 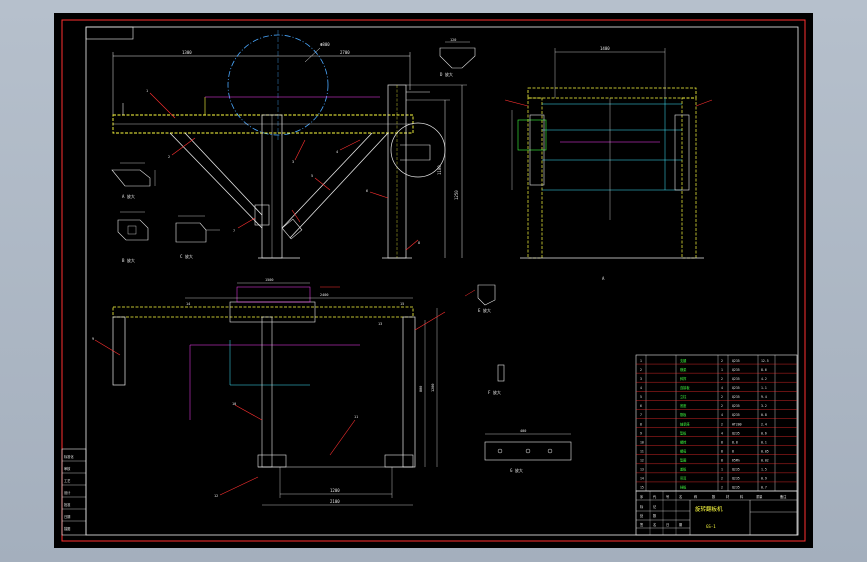 I want to click on title-header-cell: 称, so click(x=696, y=496).